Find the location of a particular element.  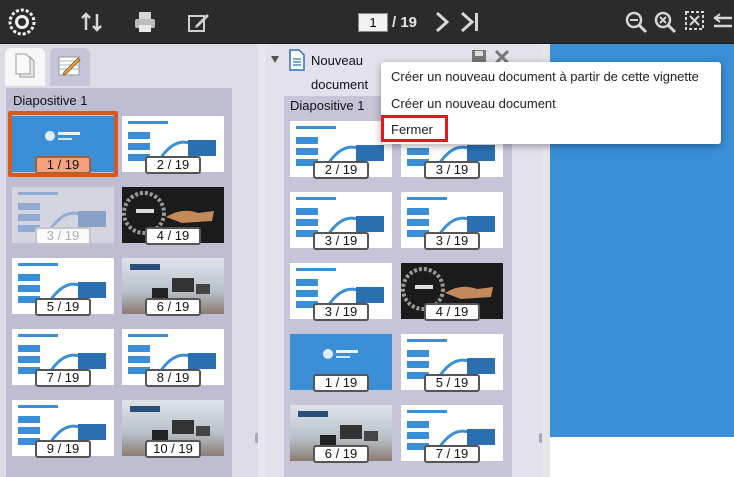

logo-icon is located at coordinates (22, 22).